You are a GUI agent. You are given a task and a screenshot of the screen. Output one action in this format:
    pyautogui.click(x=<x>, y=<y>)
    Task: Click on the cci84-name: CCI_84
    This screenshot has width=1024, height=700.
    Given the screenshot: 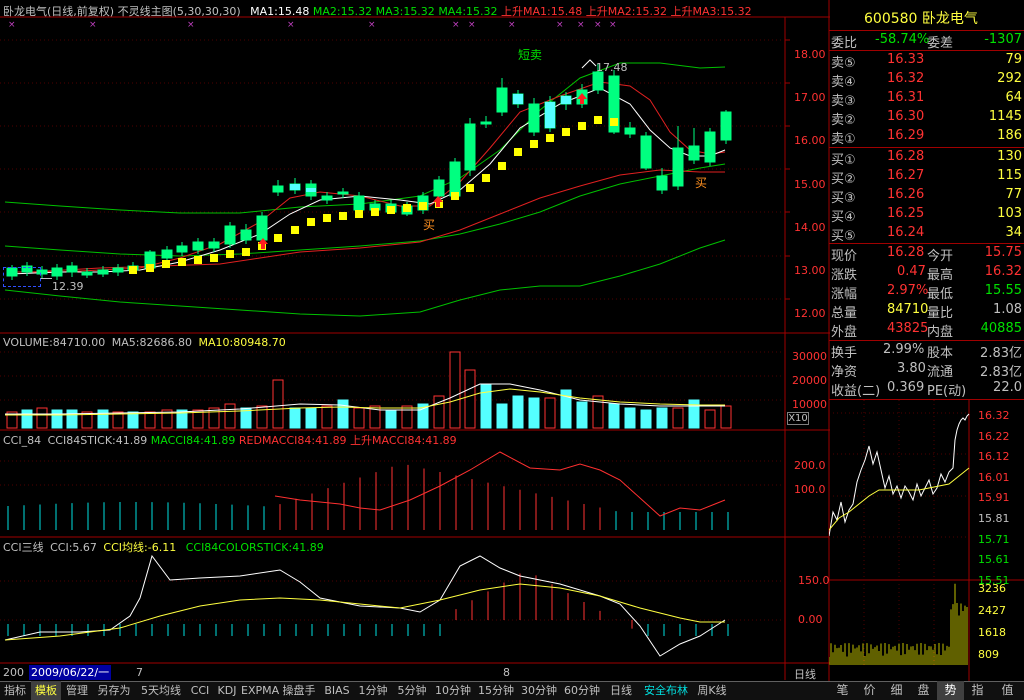 What is the action you would take?
    pyautogui.click(x=22, y=440)
    